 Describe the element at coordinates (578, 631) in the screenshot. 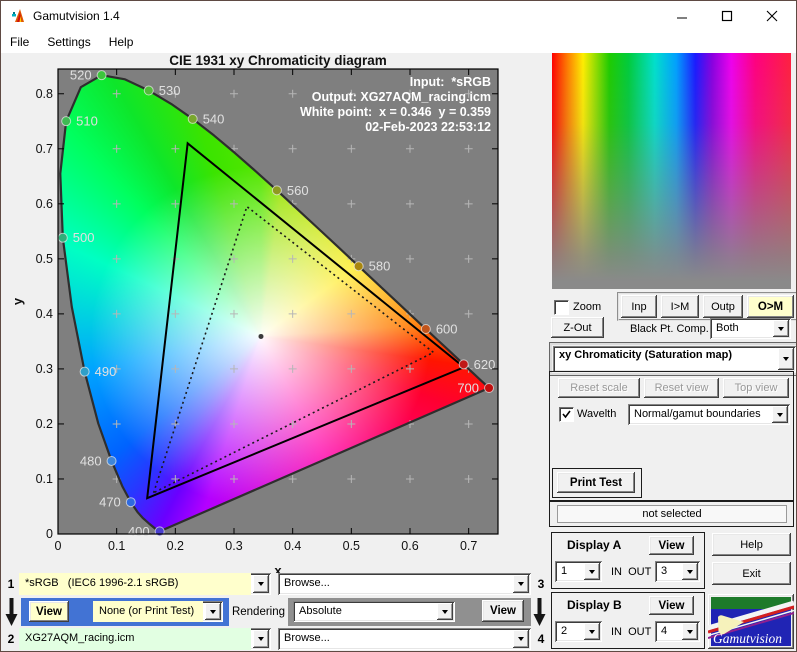

I see `display-b-in-dropdown: 2` at that location.